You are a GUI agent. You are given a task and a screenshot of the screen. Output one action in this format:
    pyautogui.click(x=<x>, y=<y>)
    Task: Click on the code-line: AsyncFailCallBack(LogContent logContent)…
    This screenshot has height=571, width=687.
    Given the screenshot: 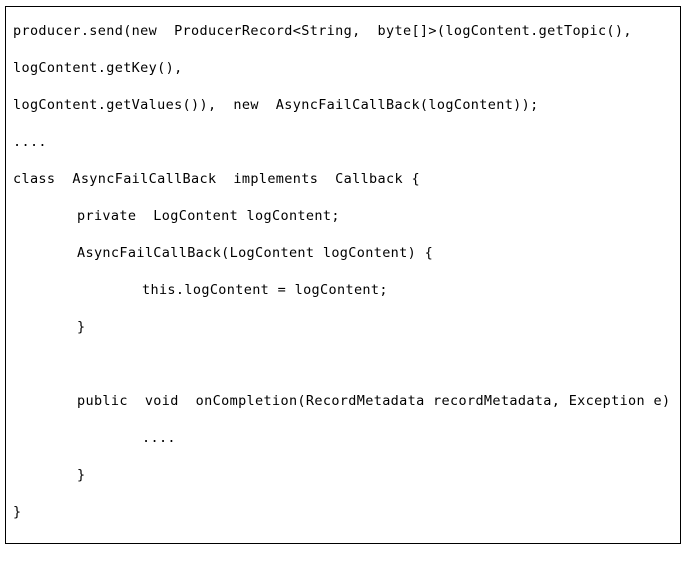 What is the action you would take?
    pyautogui.click(x=255, y=253)
    